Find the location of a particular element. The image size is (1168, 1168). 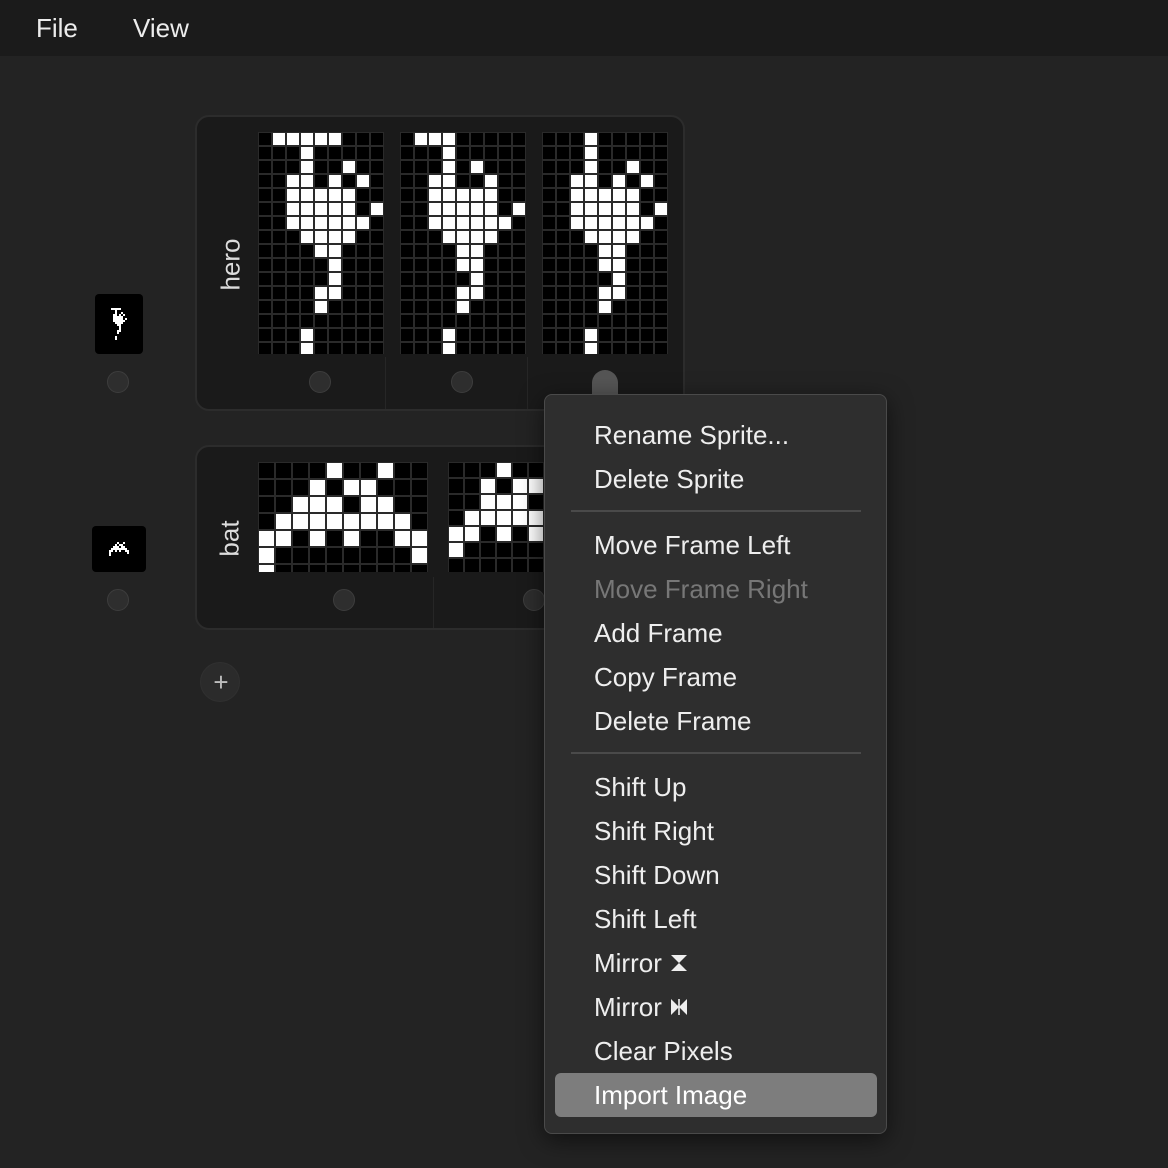

sprite-name-bat: bat is located at coordinates (230, 539).